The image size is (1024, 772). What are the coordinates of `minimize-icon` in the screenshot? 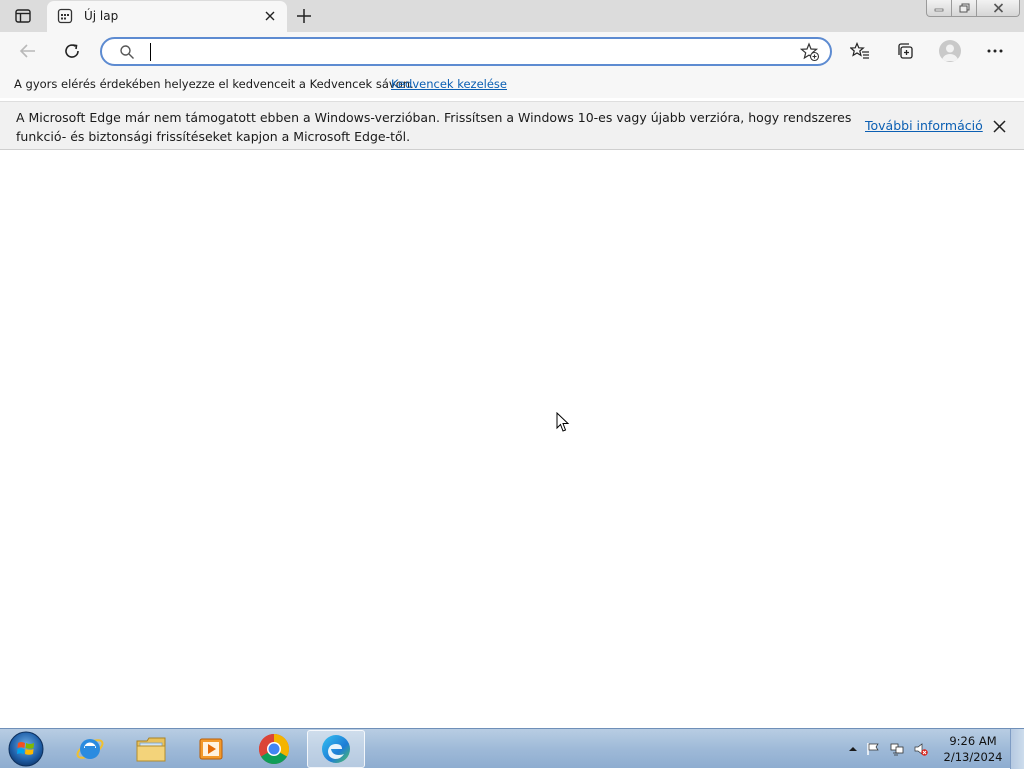 It's located at (939, 10).